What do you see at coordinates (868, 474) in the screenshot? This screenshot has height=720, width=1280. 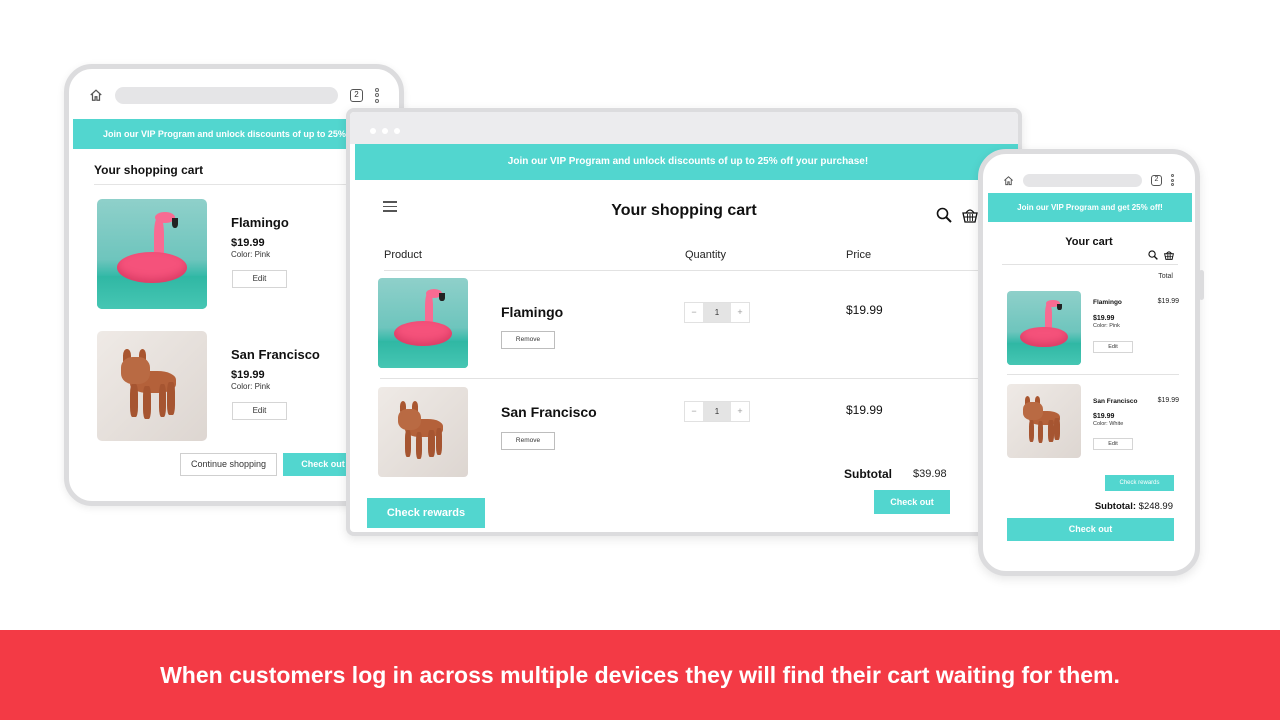 I see `subtotal-label: Subtotal` at bounding box center [868, 474].